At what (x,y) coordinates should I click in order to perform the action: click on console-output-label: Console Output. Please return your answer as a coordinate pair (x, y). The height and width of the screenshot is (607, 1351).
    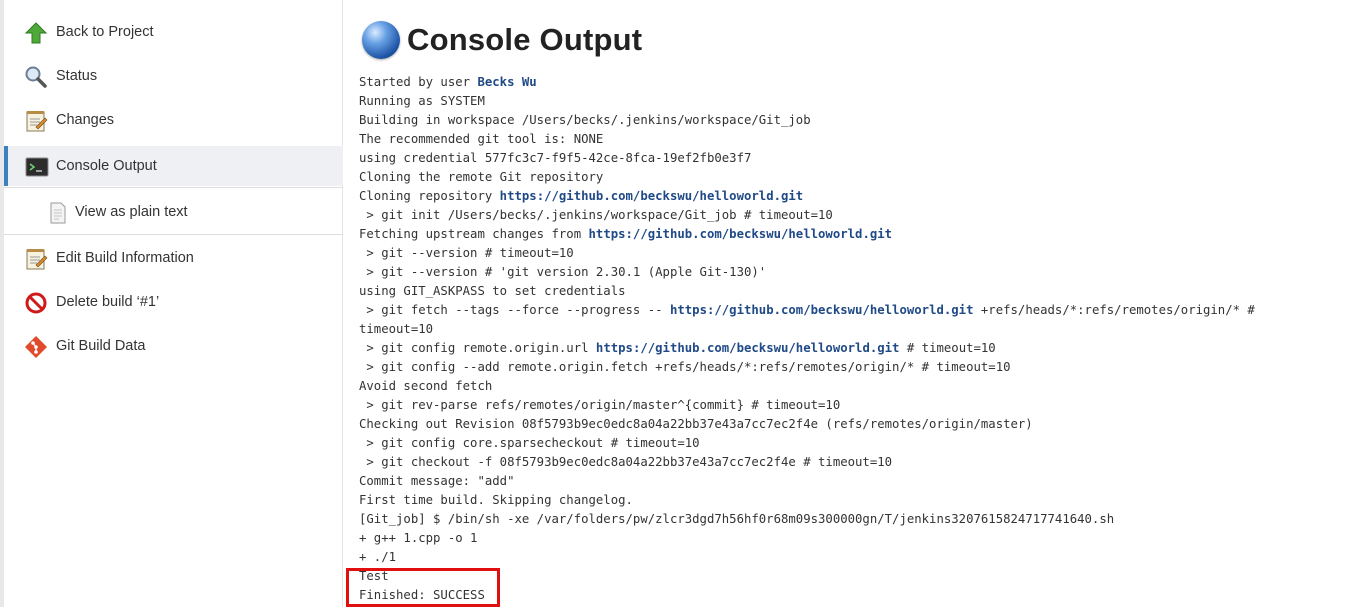
    Looking at the image, I should click on (106, 166).